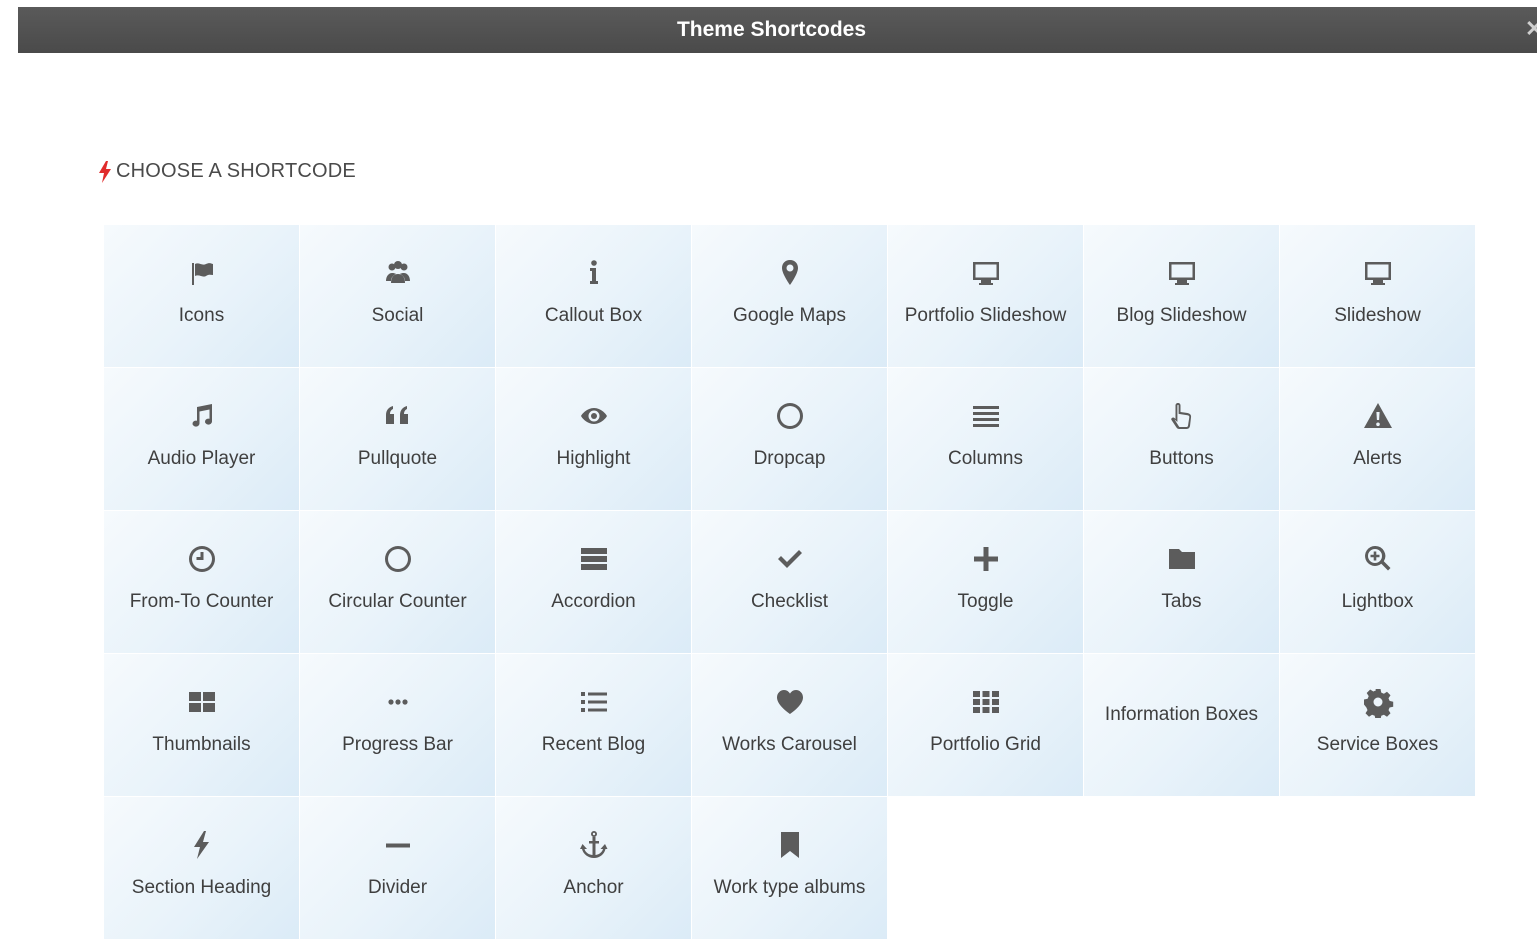 The width and height of the screenshot is (1537, 939). I want to click on shortcode-label: From-To Counter, so click(201, 601).